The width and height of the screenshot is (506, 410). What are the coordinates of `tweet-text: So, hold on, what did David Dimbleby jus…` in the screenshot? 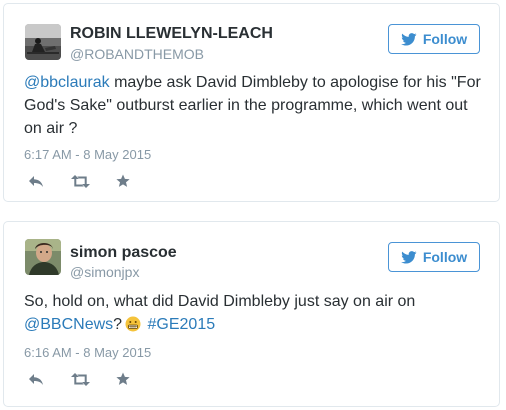 It's located at (255, 314).